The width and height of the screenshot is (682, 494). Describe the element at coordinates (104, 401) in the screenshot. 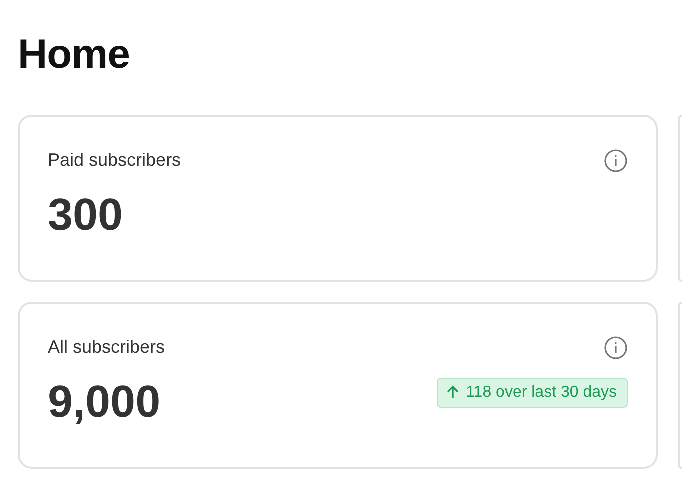

I see `stat-value: 9,000` at that location.